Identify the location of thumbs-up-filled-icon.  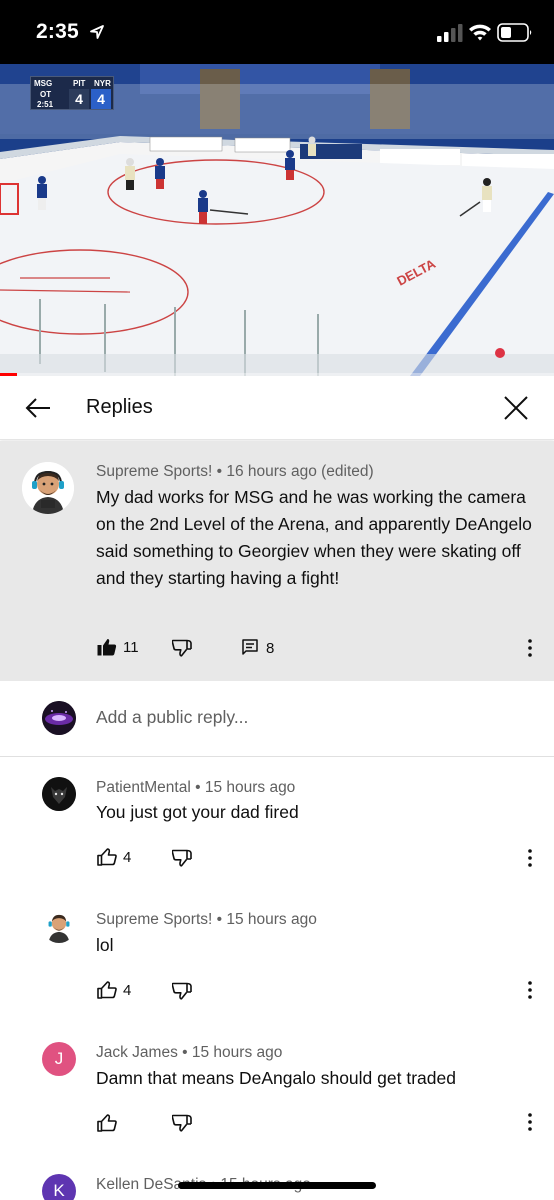
(107, 647).